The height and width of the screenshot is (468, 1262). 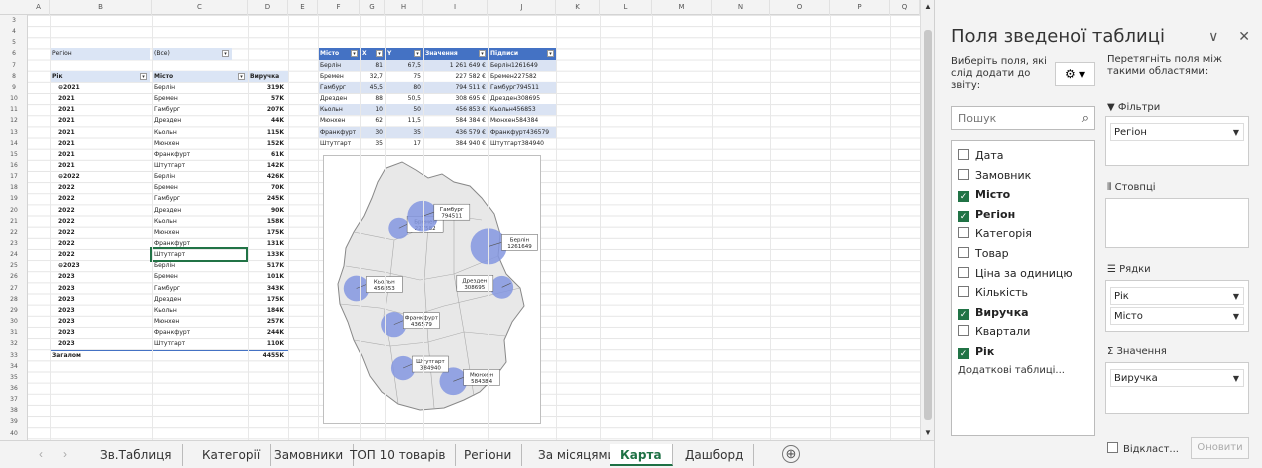 What do you see at coordinates (372, 120) in the screenshot?
I see `table-cell-x: 62` at bounding box center [372, 120].